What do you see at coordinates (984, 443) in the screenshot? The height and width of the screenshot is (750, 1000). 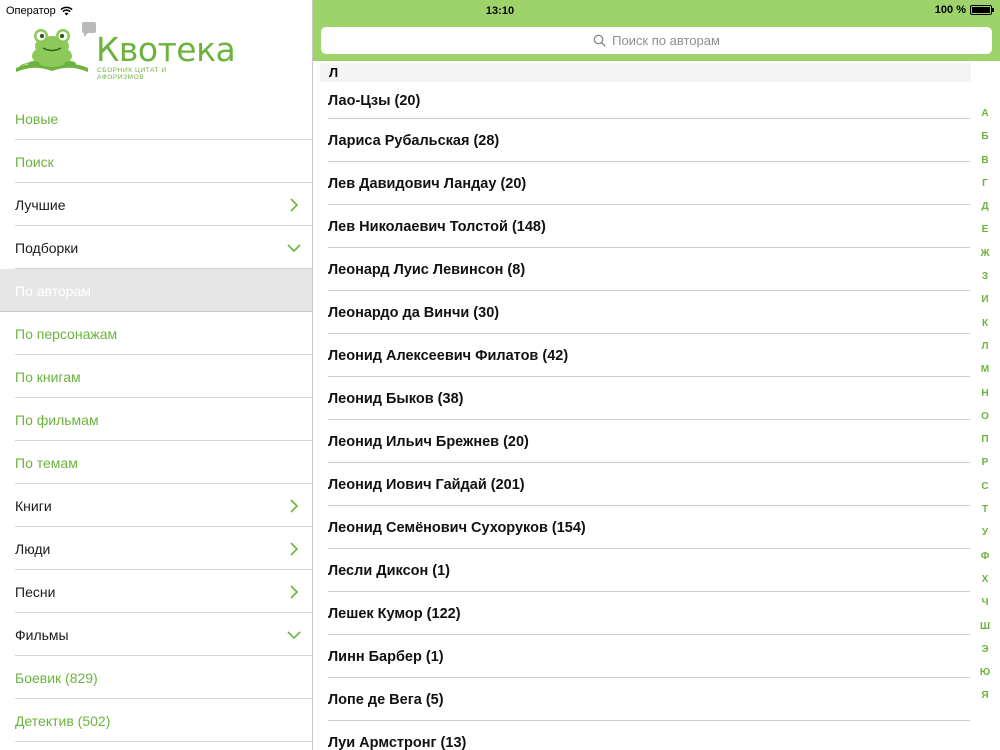 I see `index-letter: П` at bounding box center [984, 443].